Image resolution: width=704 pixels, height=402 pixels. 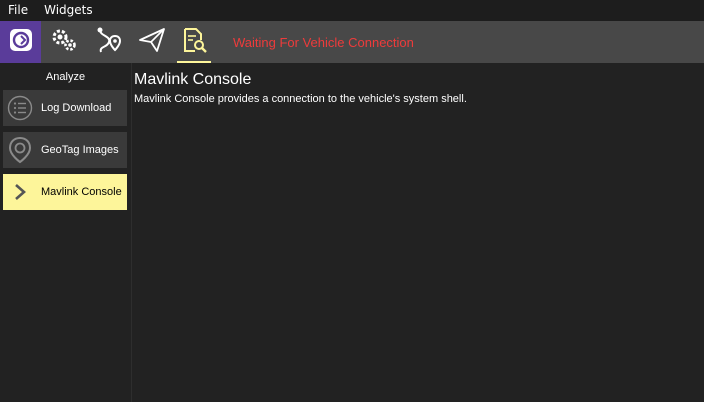 I want to click on sidebar-item-label: Log Download, so click(x=76, y=108).